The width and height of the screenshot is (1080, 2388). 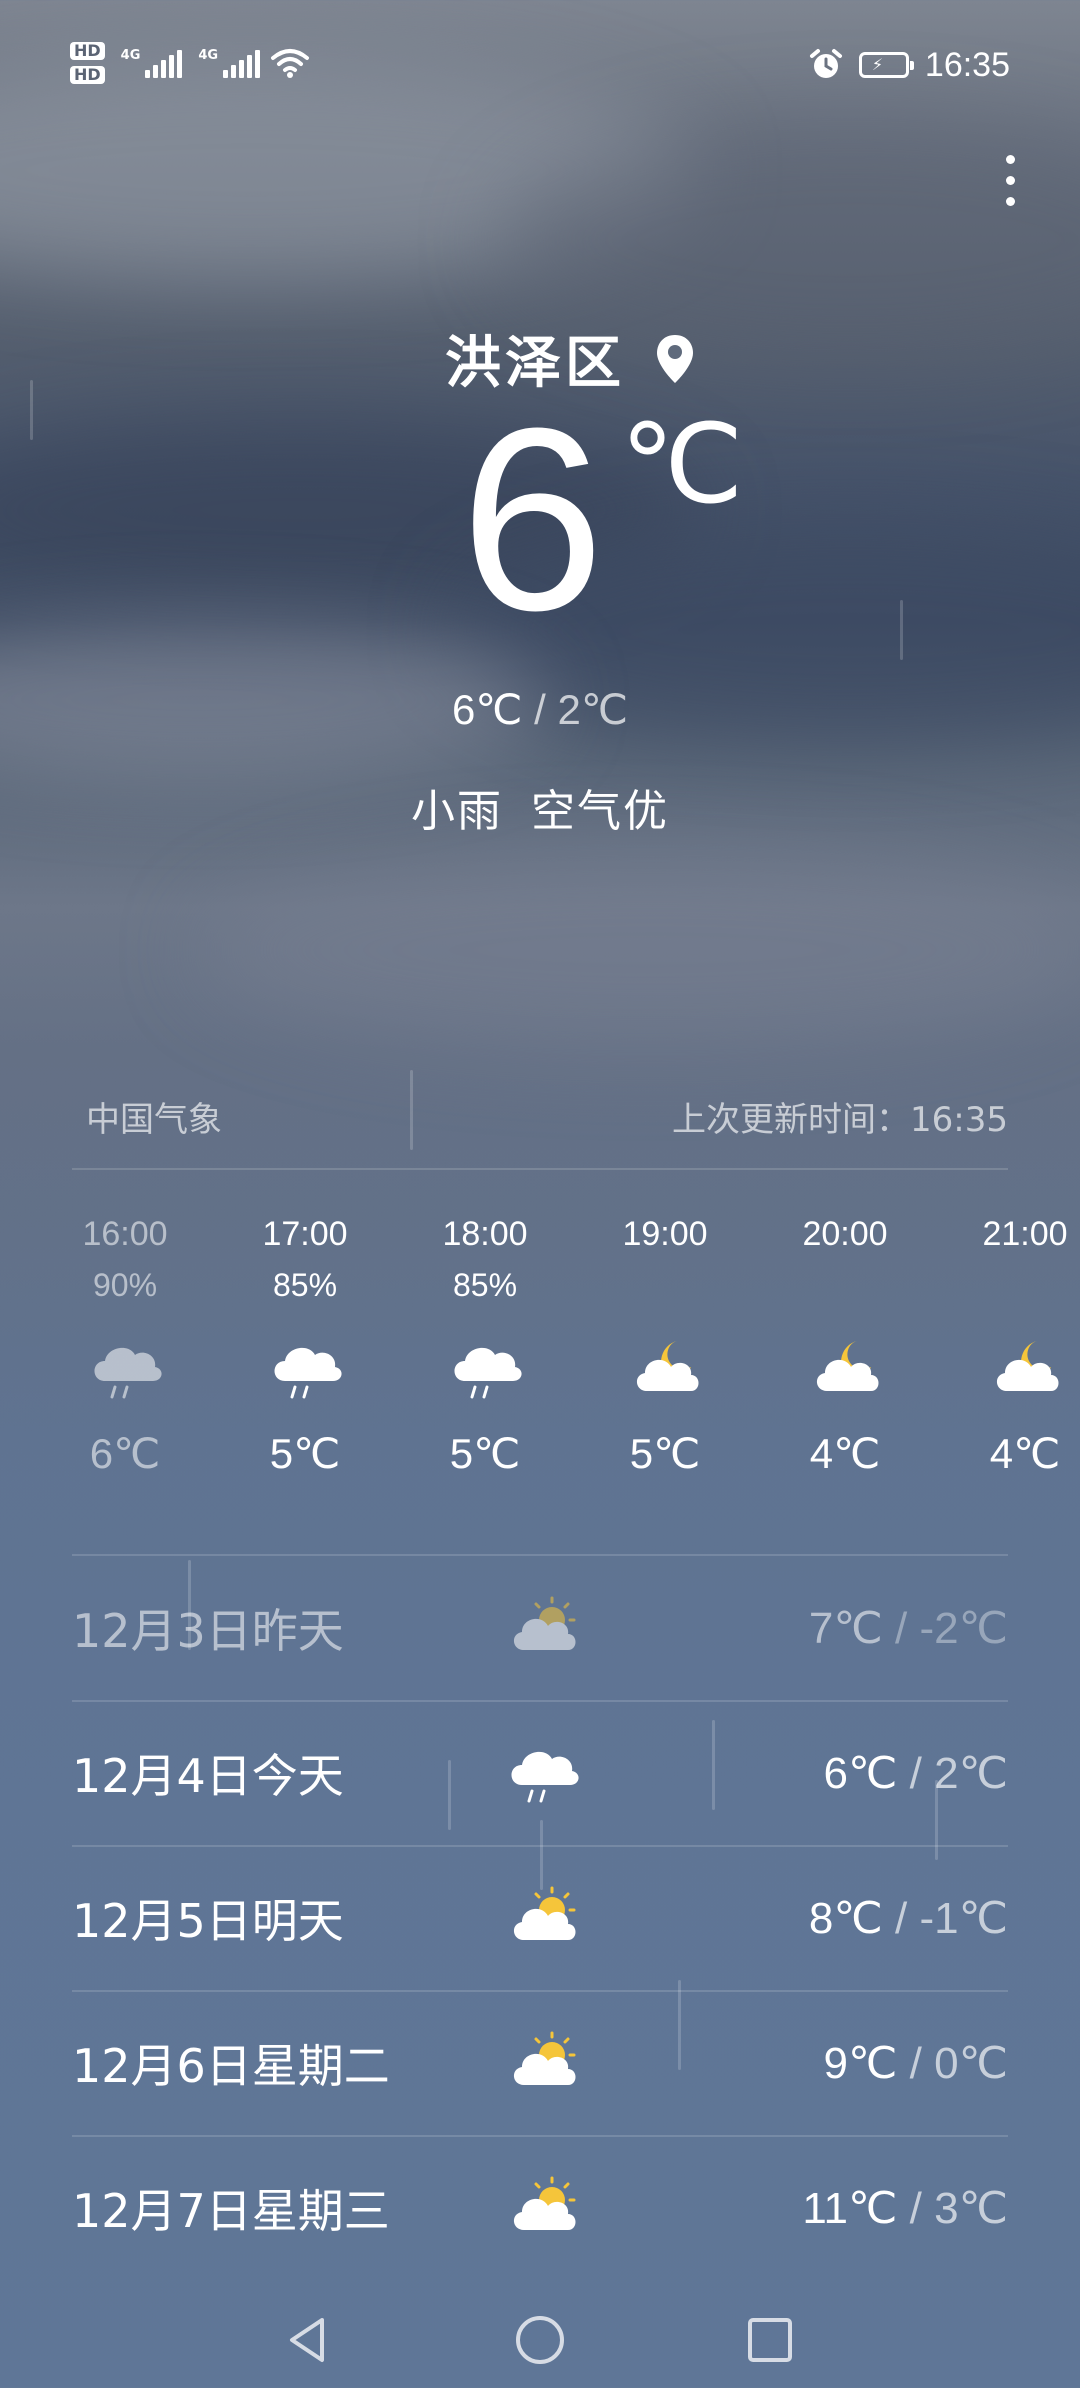 I want to click on day-temperature-range: 9℃ / 0℃, so click(x=800, y=2063).